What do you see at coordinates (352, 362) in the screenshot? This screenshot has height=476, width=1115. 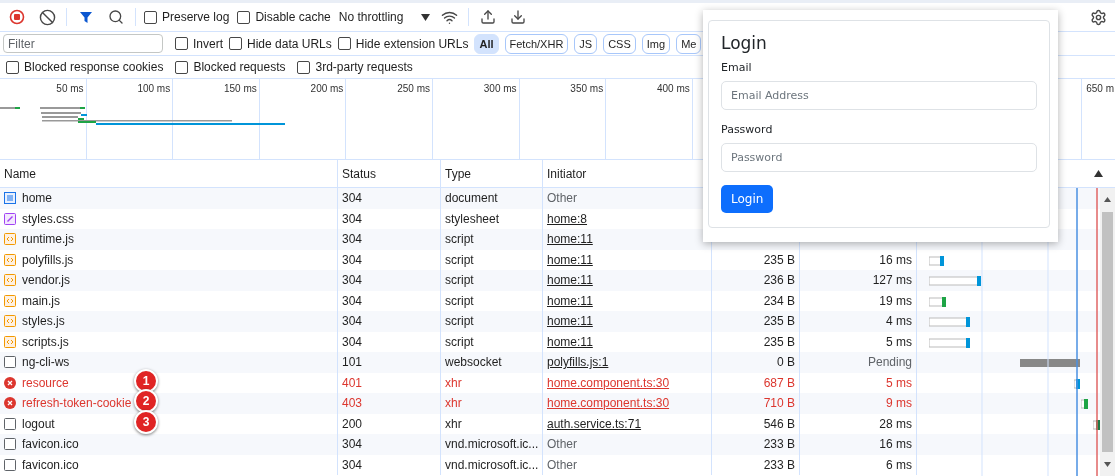 I see `status-code: 101` at bounding box center [352, 362].